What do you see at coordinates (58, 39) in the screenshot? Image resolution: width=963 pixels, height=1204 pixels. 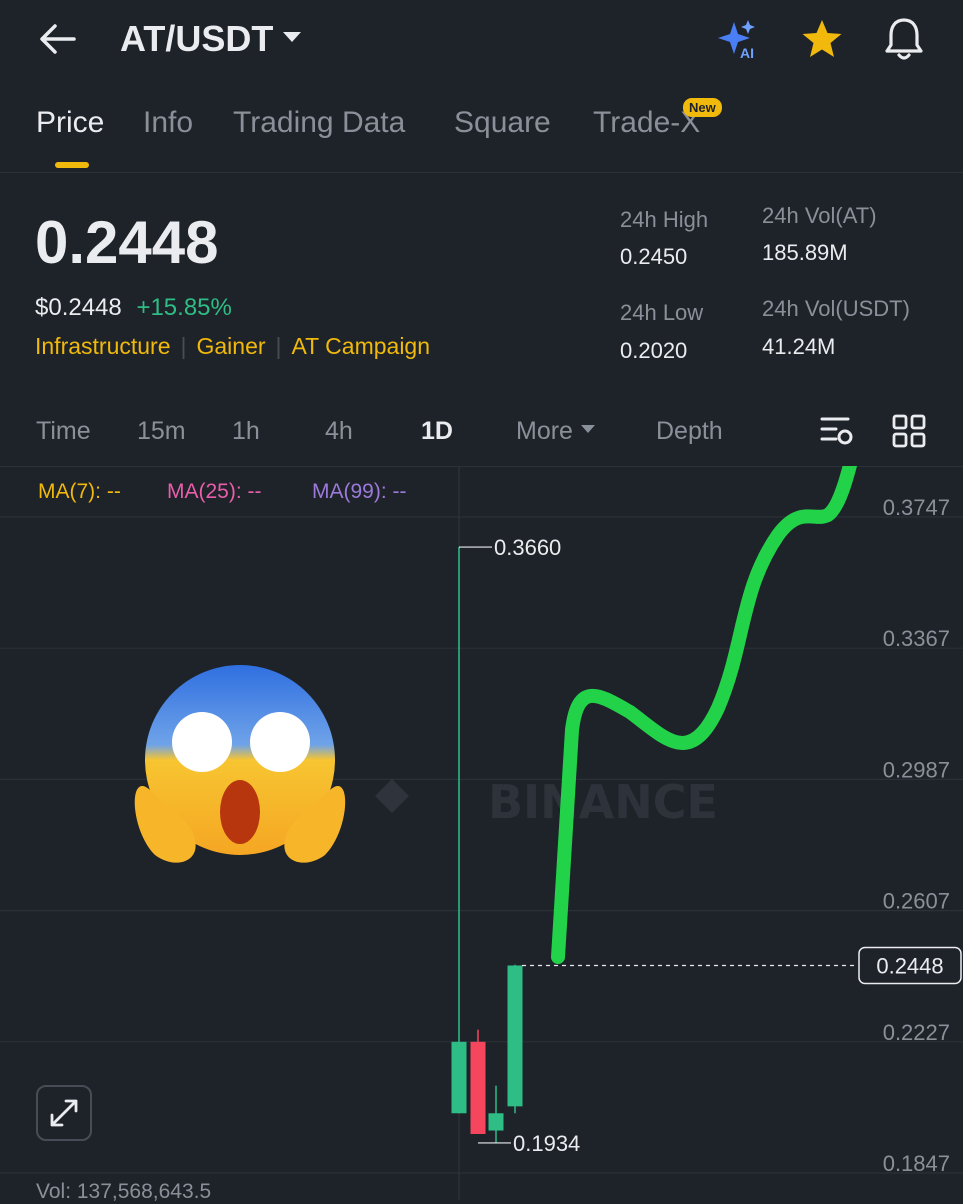 I see `back-arrow-icon` at bounding box center [58, 39].